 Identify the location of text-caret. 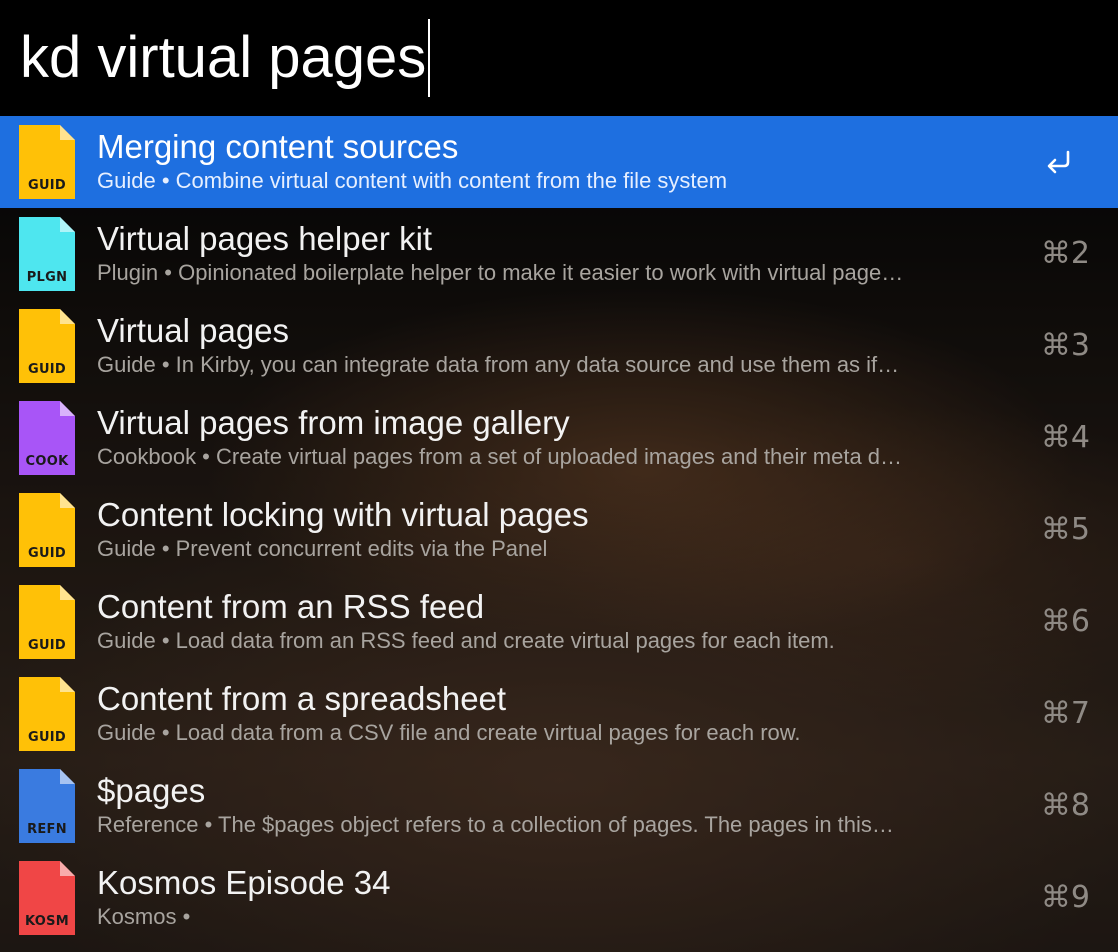
(429, 58).